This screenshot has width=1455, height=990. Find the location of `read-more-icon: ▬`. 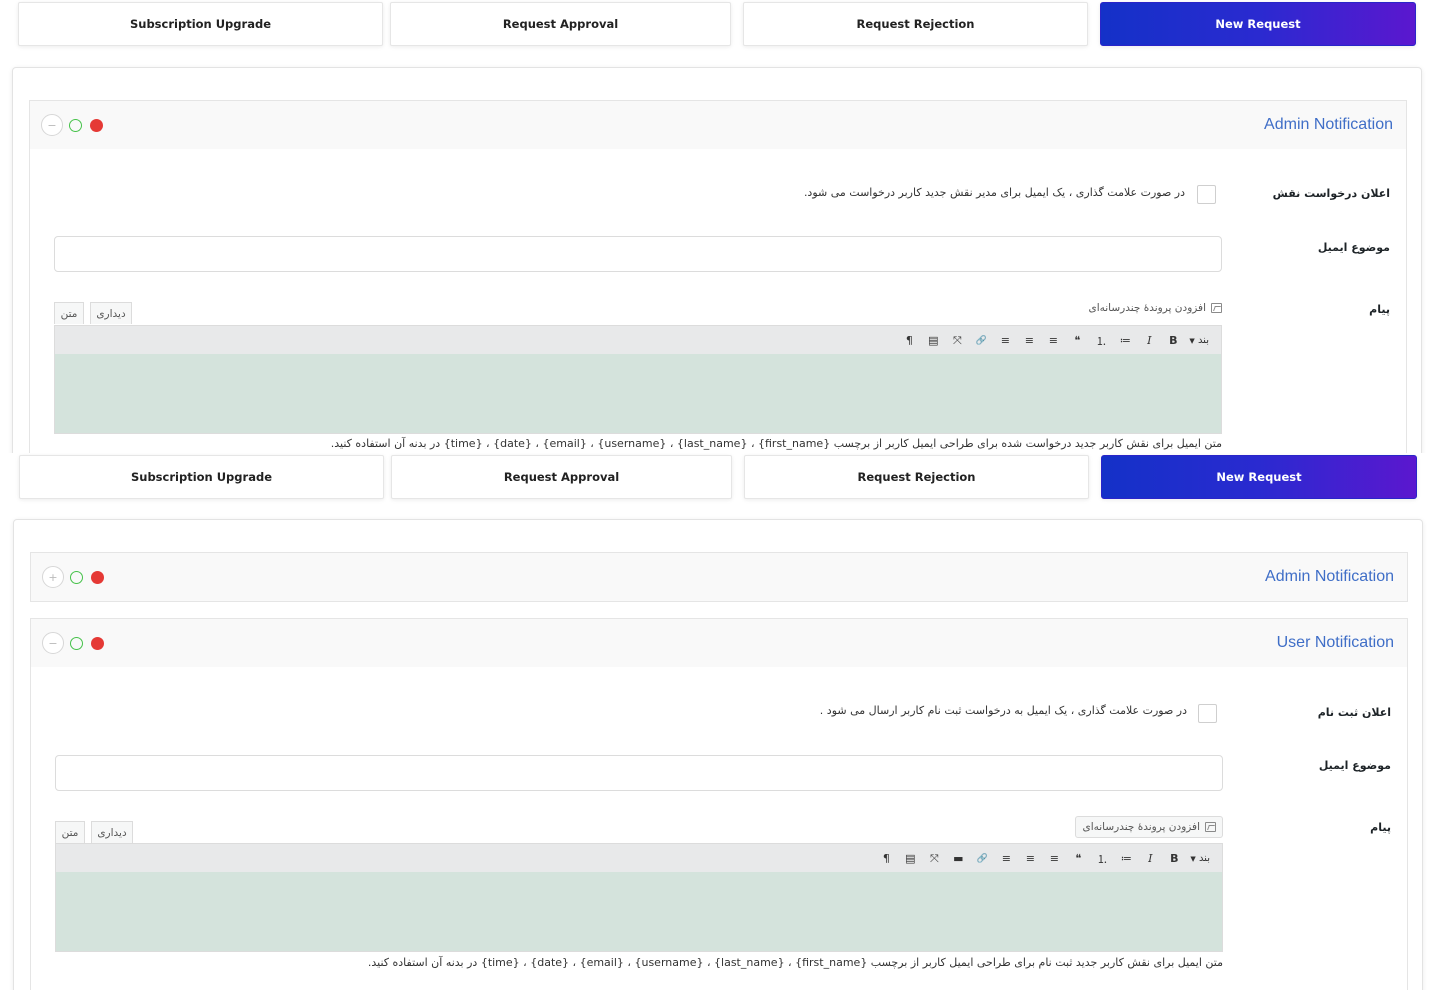

read-more-icon: ▬ is located at coordinates (958, 859).